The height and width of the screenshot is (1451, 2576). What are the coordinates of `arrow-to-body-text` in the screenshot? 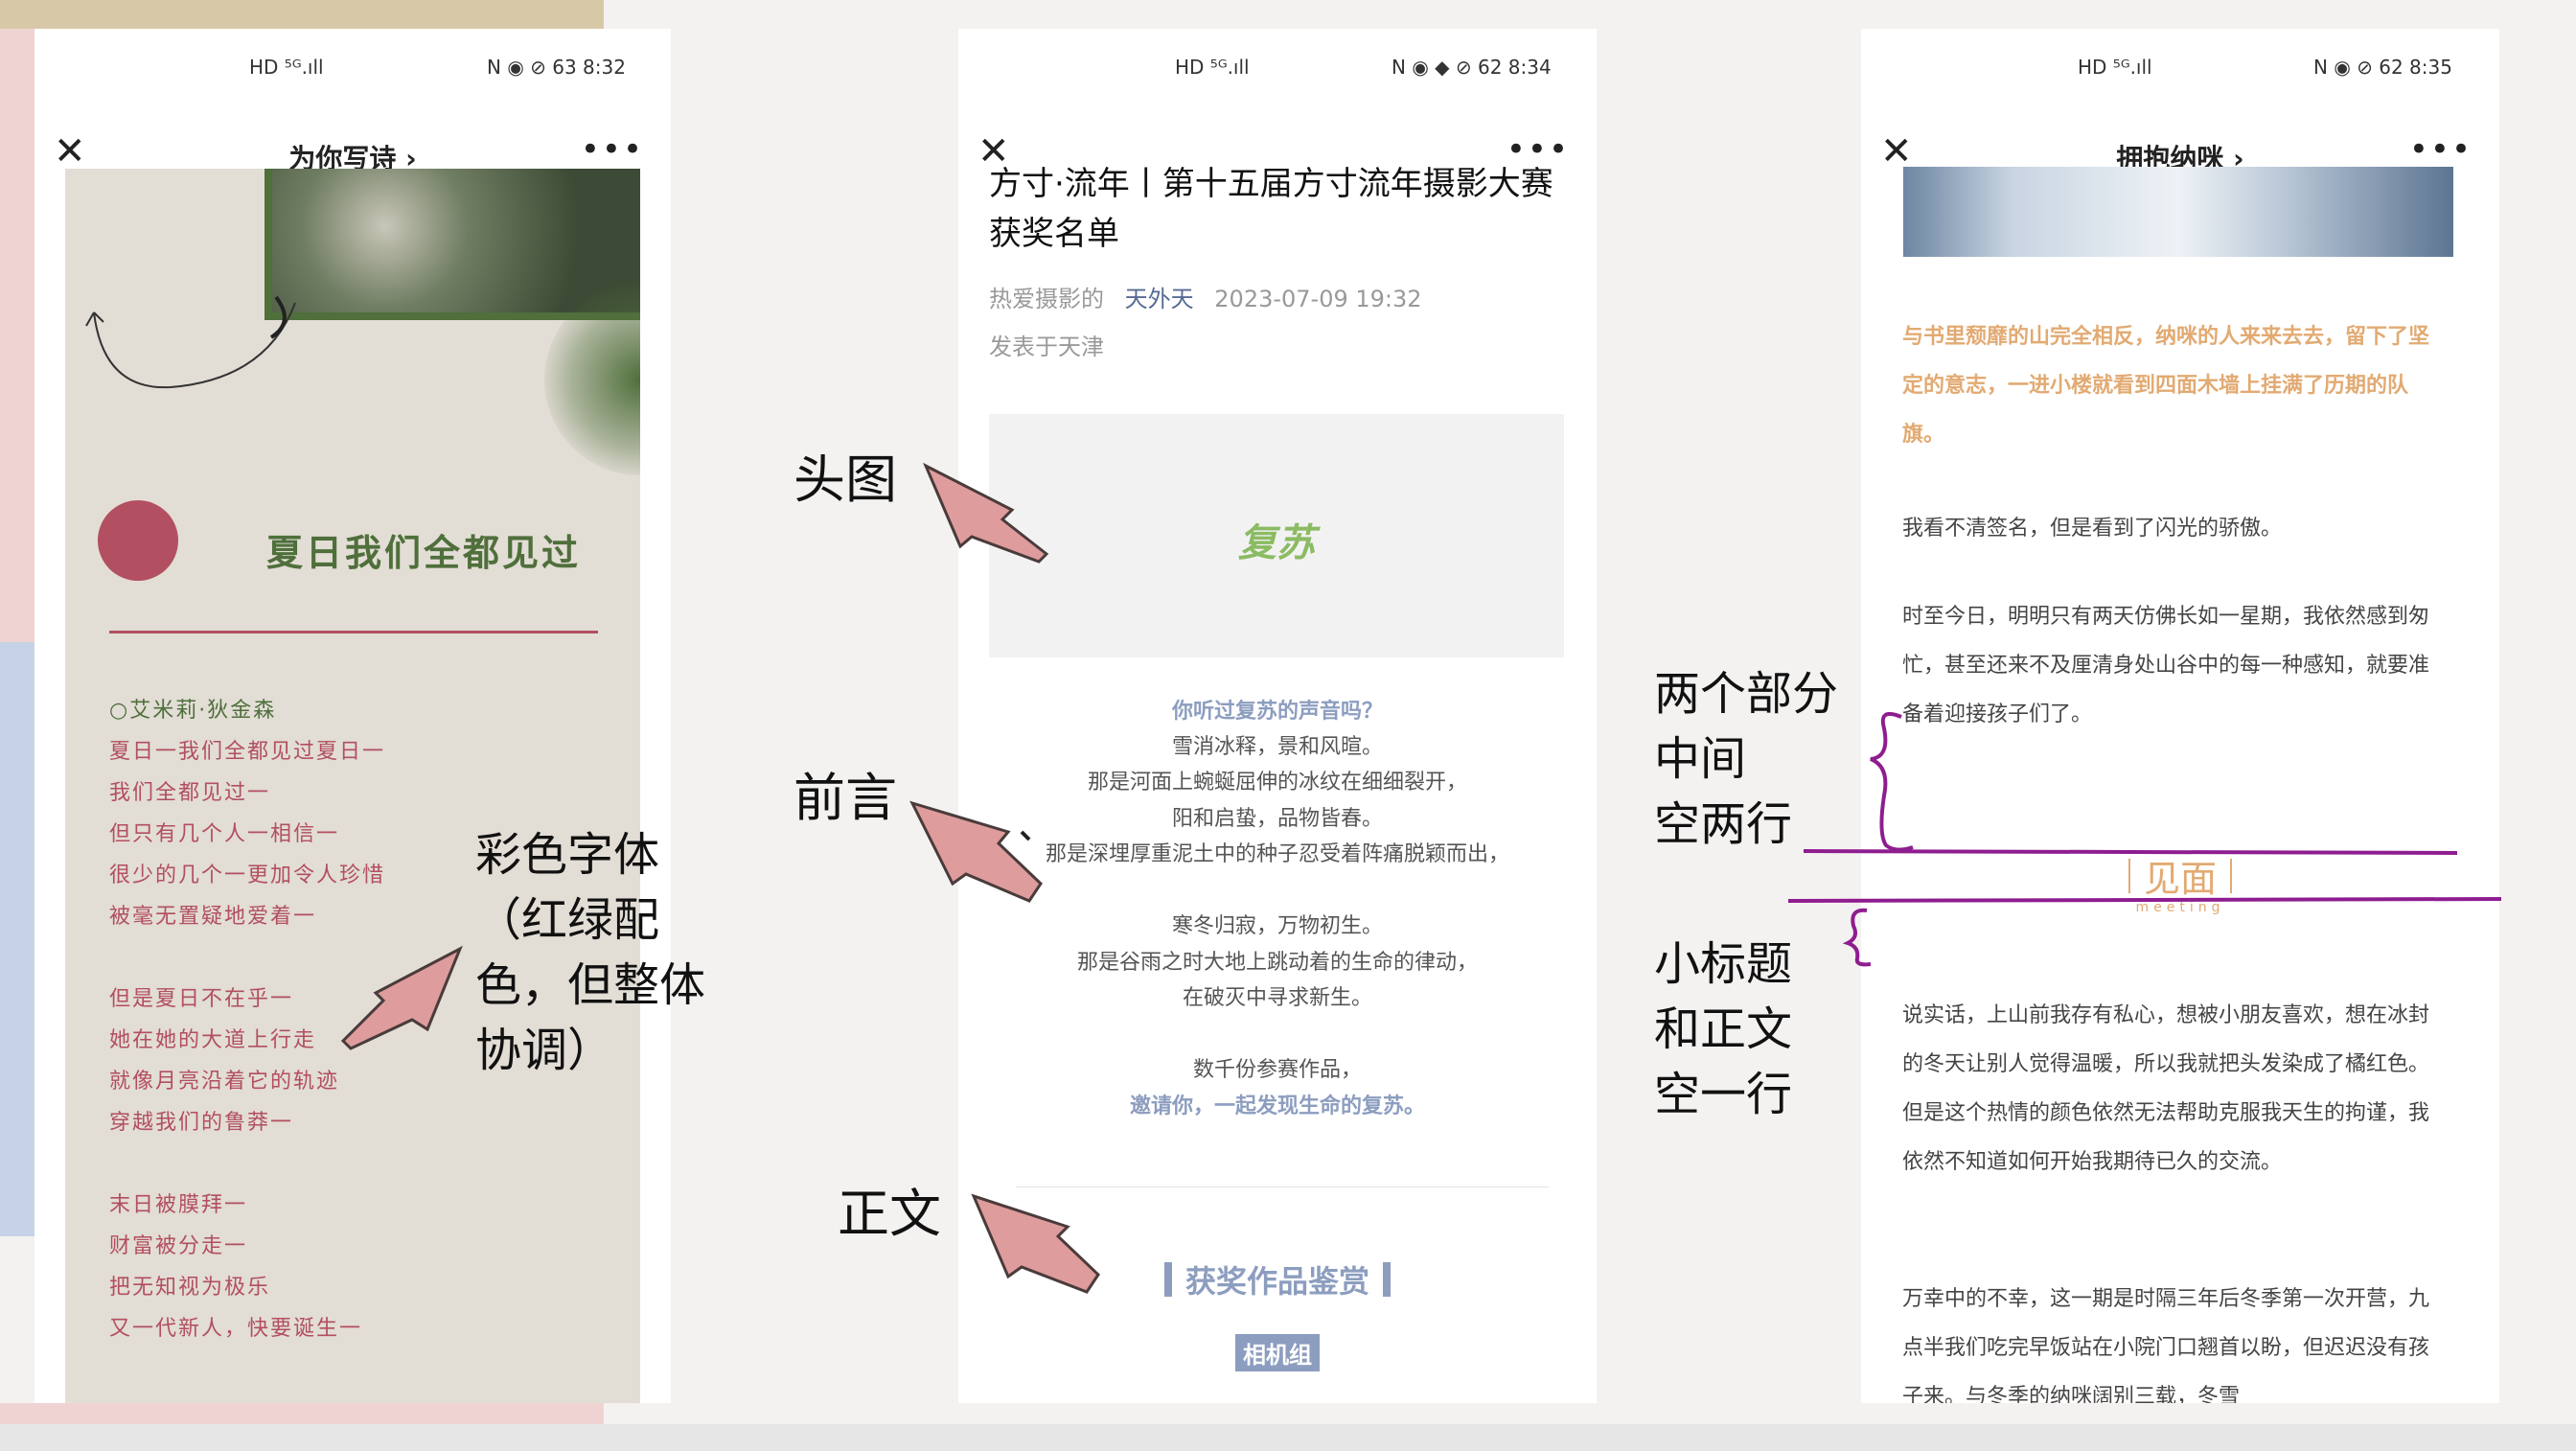 It's located at (1035, 1243).